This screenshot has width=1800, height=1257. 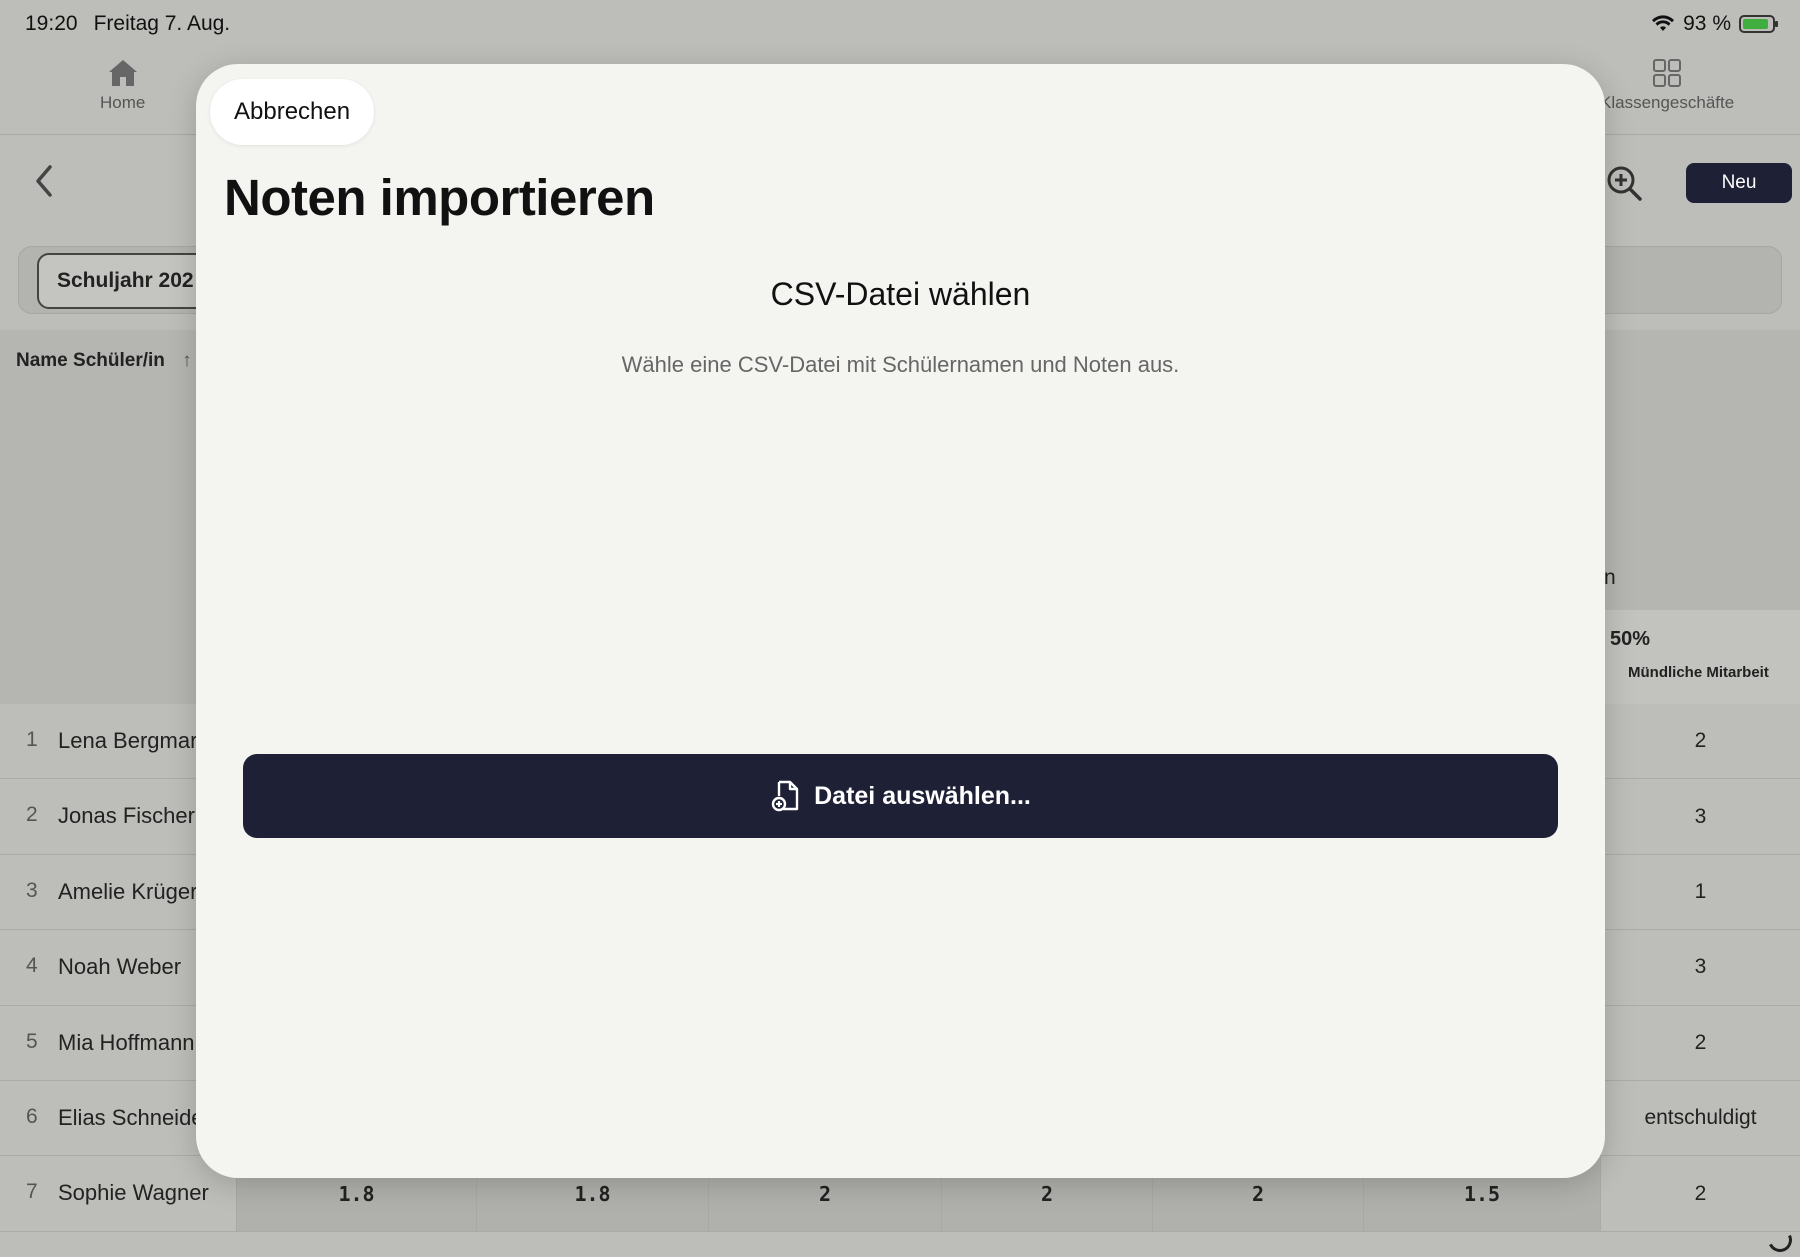 What do you see at coordinates (1758, 24) in the screenshot?
I see `battery-icon` at bounding box center [1758, 24].